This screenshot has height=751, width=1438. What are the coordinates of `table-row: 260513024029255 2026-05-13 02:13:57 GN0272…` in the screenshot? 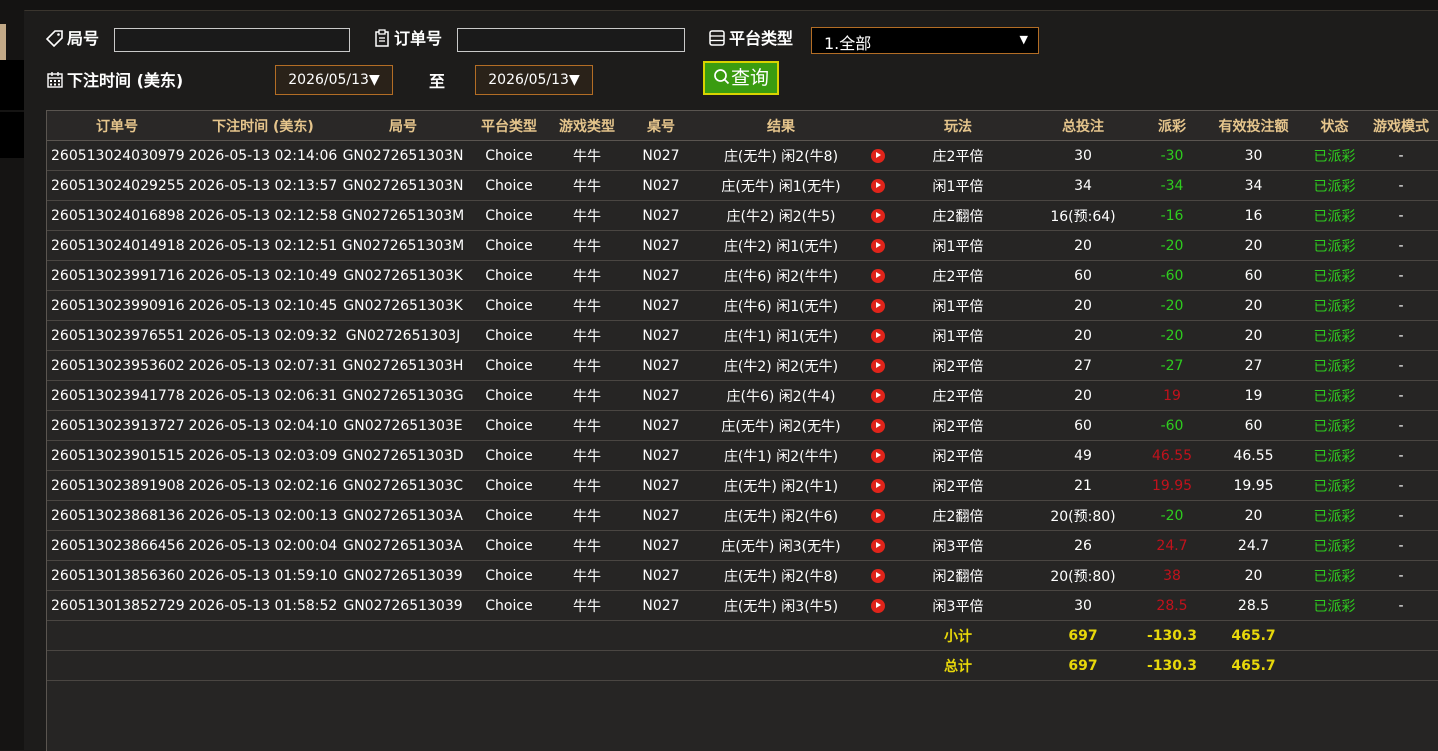 It's located at (742, 185).